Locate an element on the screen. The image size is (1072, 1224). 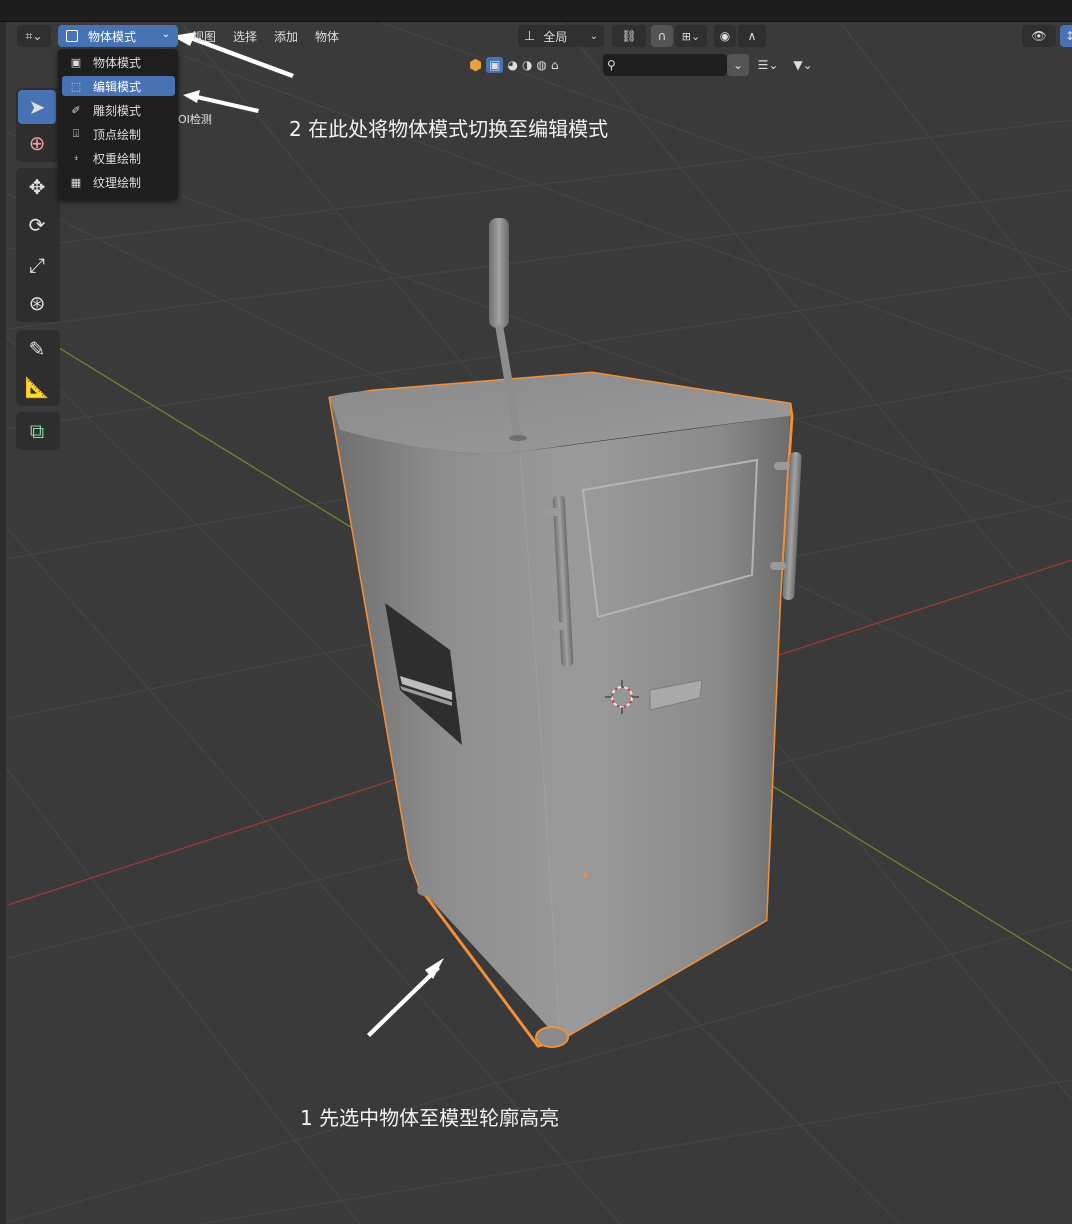
menu-item-label: 顶点绘制 is located at coordinates (117, 134).